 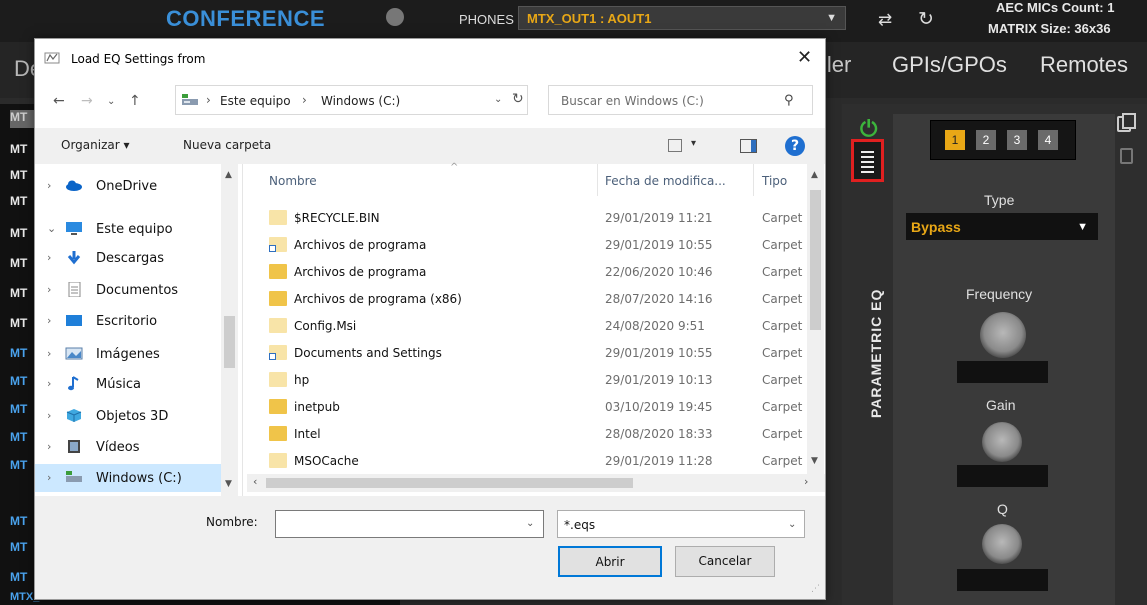 What do you see at coordinates (1002, 442) in the screenshot?
I see `gain-knob` at bounding box center [1002, 442].